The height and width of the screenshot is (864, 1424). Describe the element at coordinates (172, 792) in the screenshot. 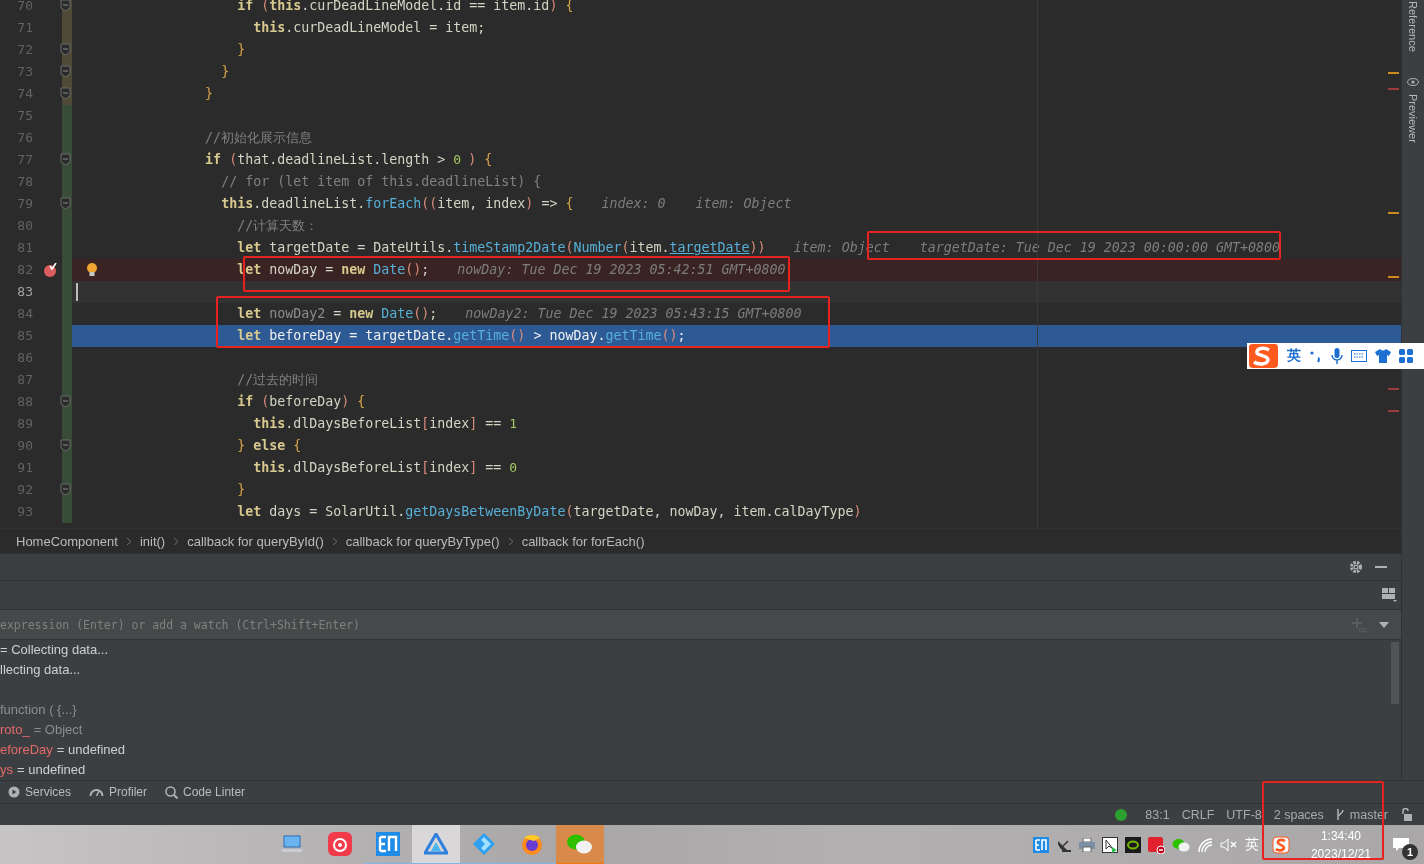

I see `magnifier-icon` at that location.